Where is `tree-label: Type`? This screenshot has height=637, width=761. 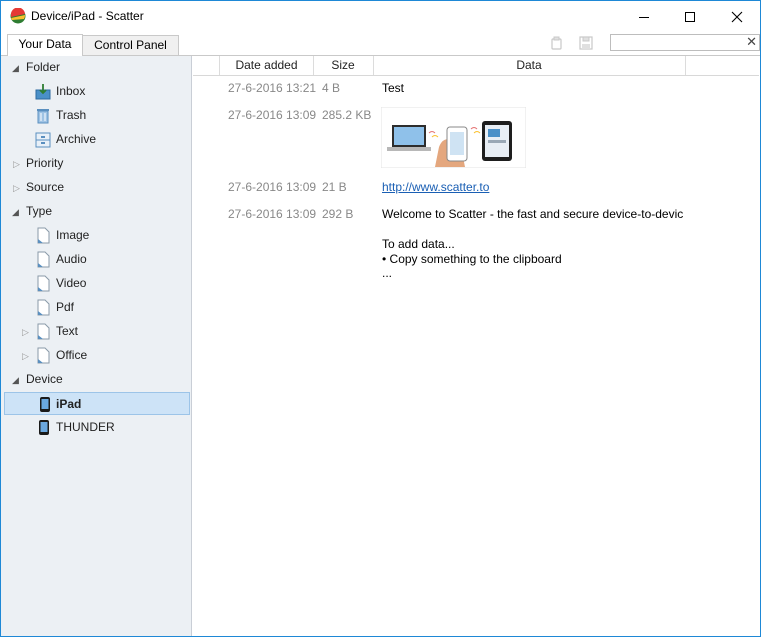 tree-label: Type is located at coordinates (39, 211).